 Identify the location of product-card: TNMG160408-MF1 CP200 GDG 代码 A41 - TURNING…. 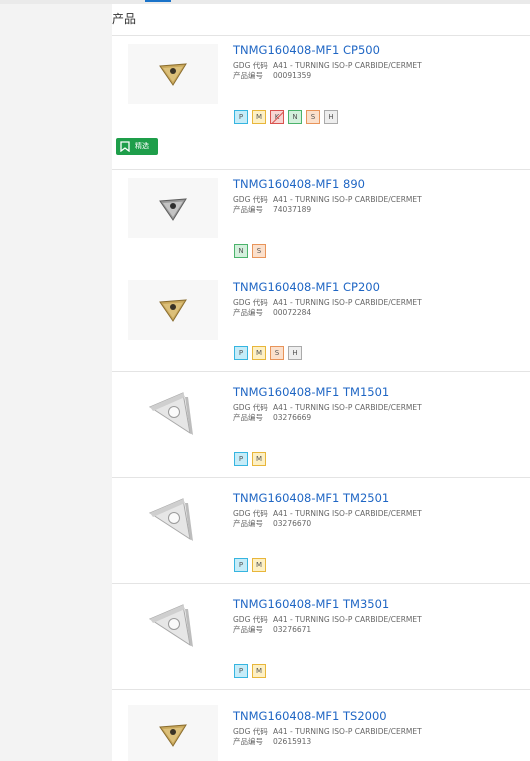
(321, 319).